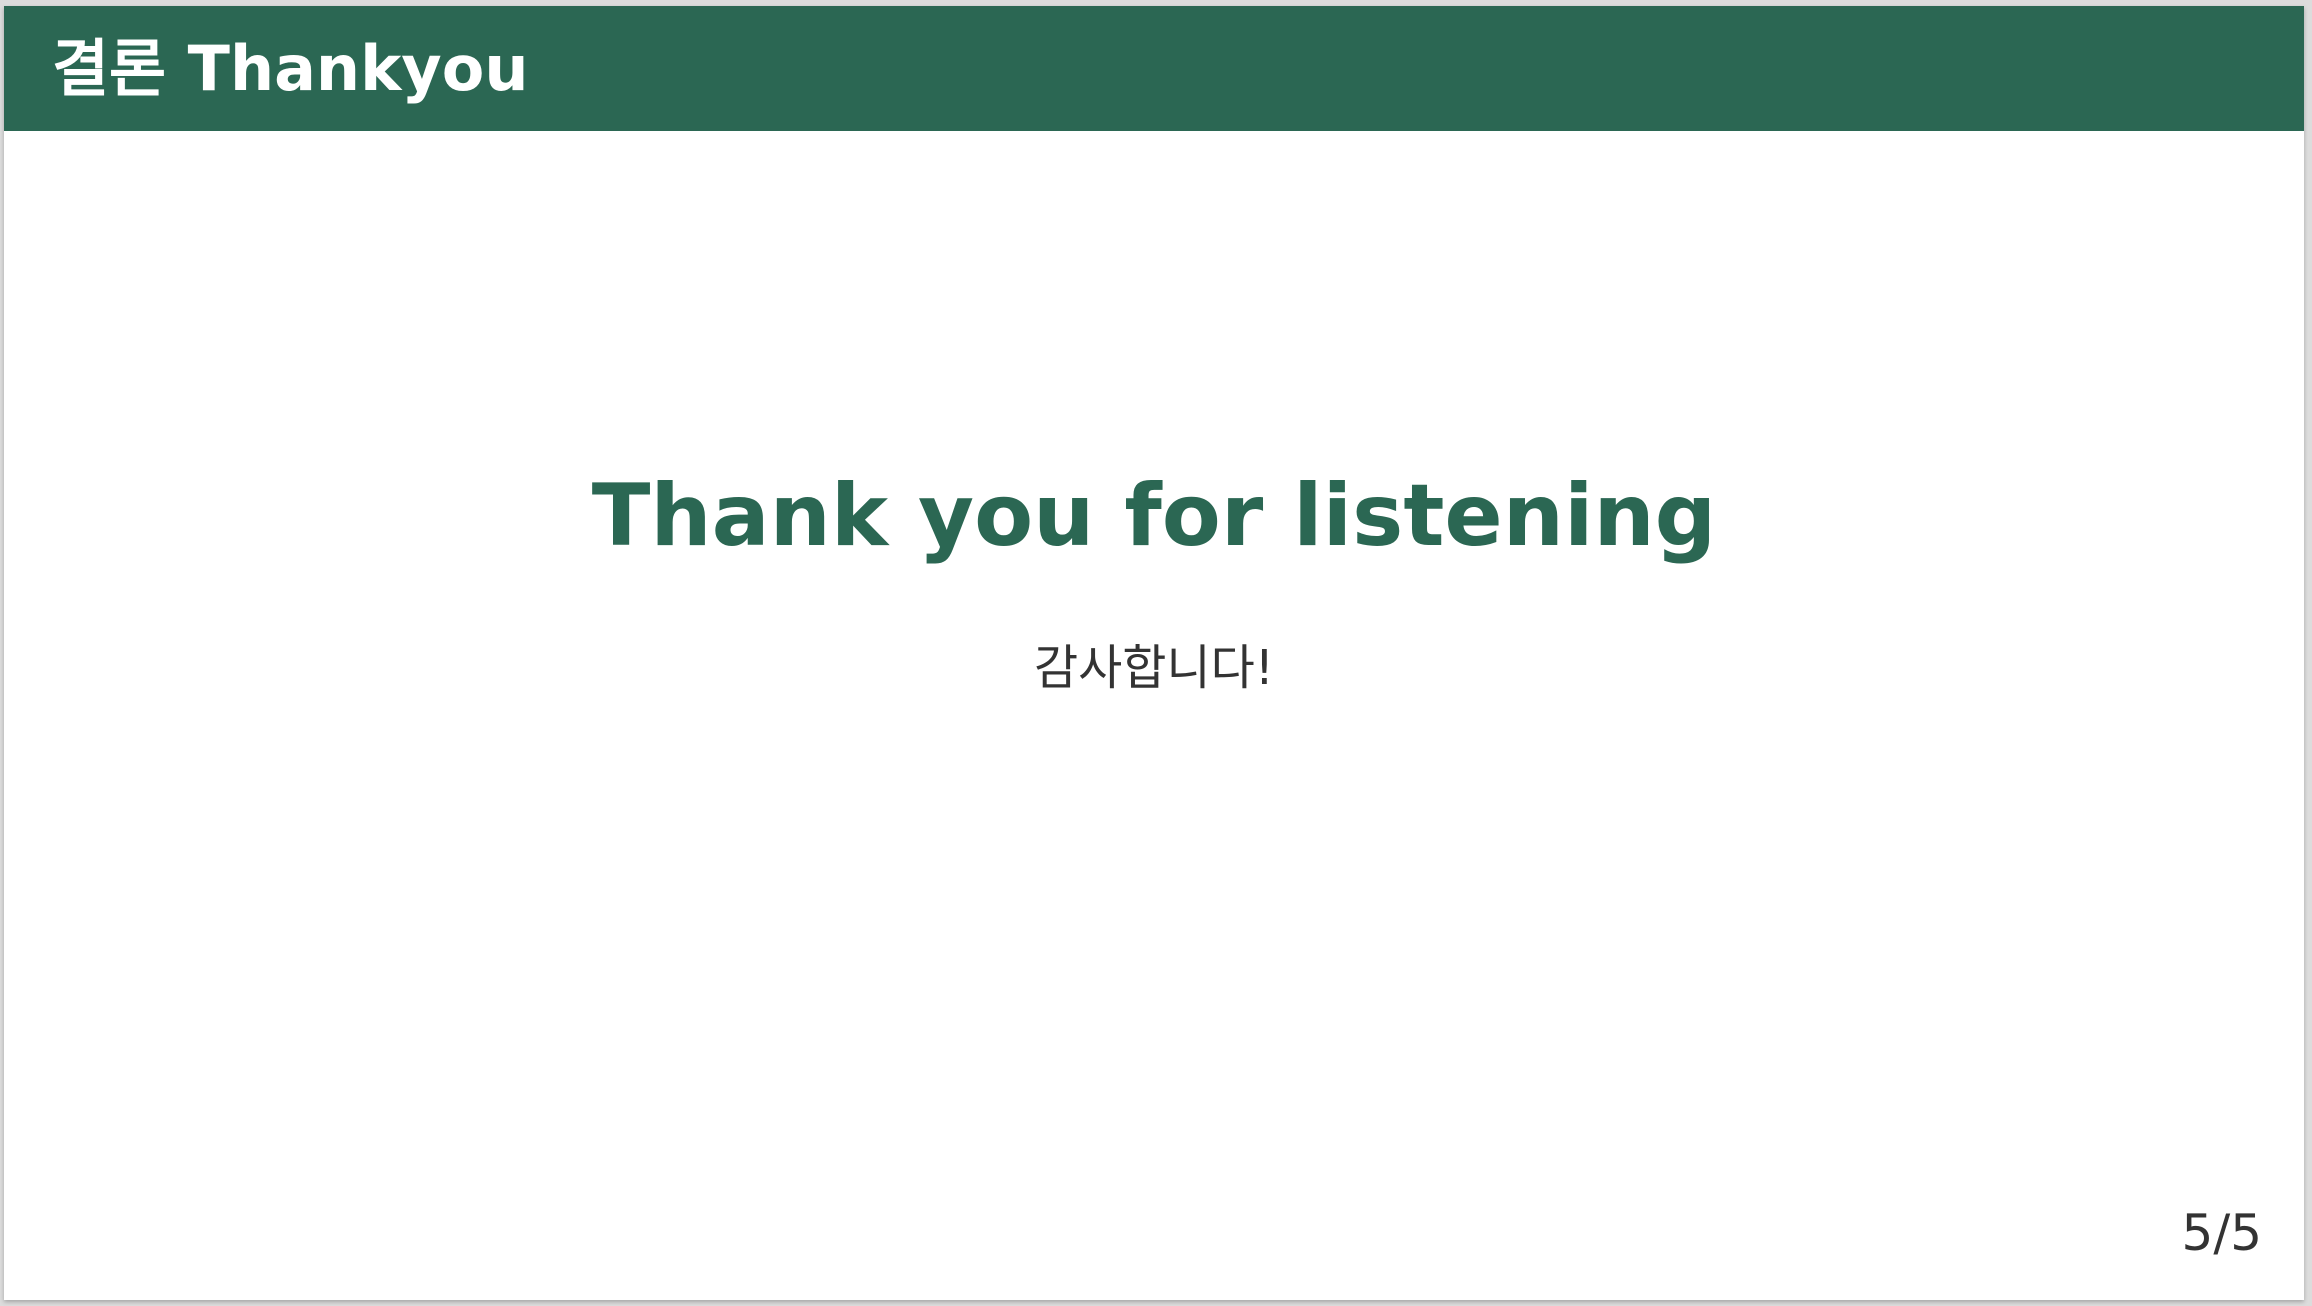 The width and height of the screenshot is (2312, 1306). Describe the element at coordinates (1154, 68) in the screenshot. I see `header-bar: 결론 Thankyou` at that location.